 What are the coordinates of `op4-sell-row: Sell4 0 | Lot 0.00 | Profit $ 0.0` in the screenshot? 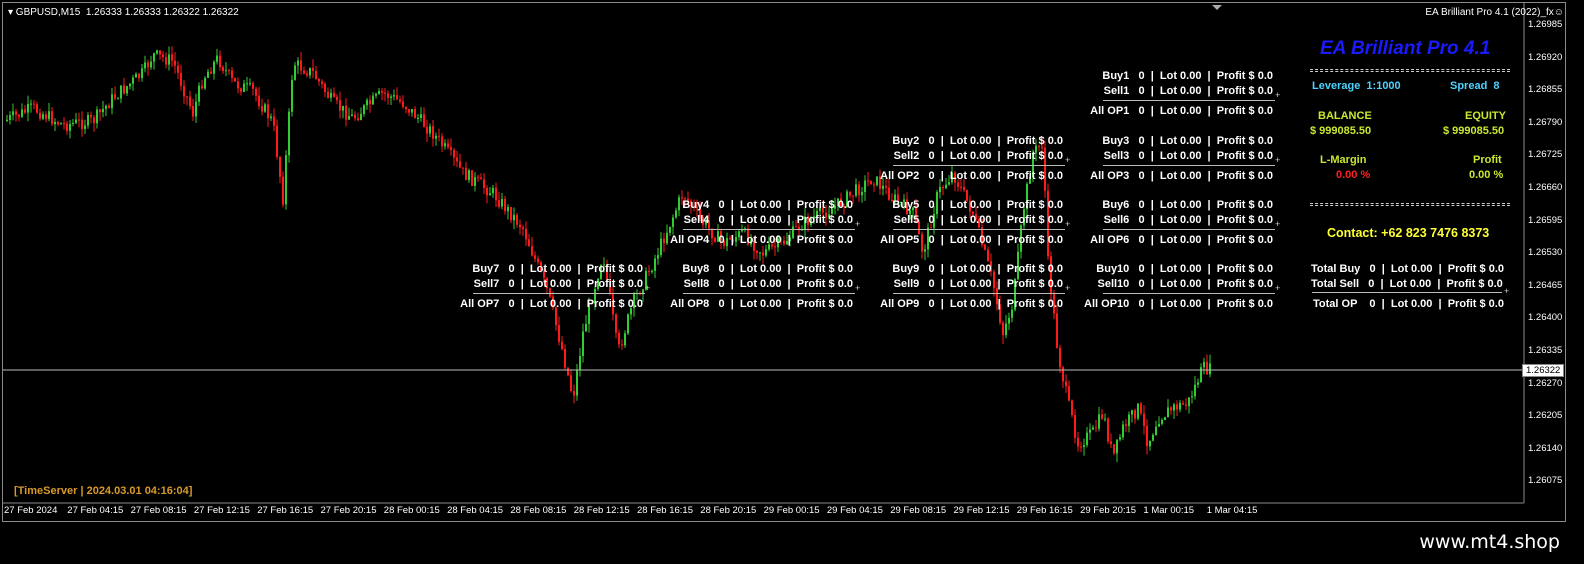 It's located at (768, 220).